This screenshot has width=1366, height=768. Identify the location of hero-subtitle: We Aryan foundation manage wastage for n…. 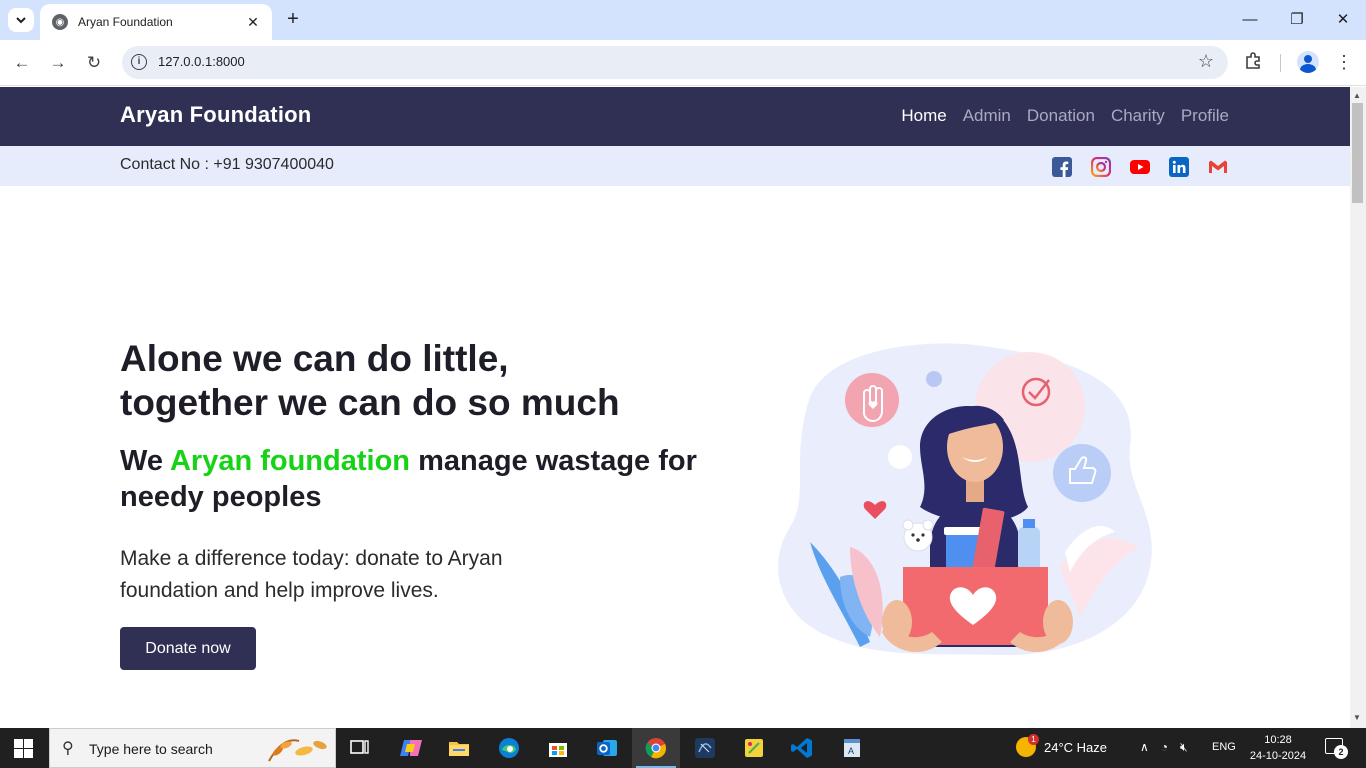
(420, 479).